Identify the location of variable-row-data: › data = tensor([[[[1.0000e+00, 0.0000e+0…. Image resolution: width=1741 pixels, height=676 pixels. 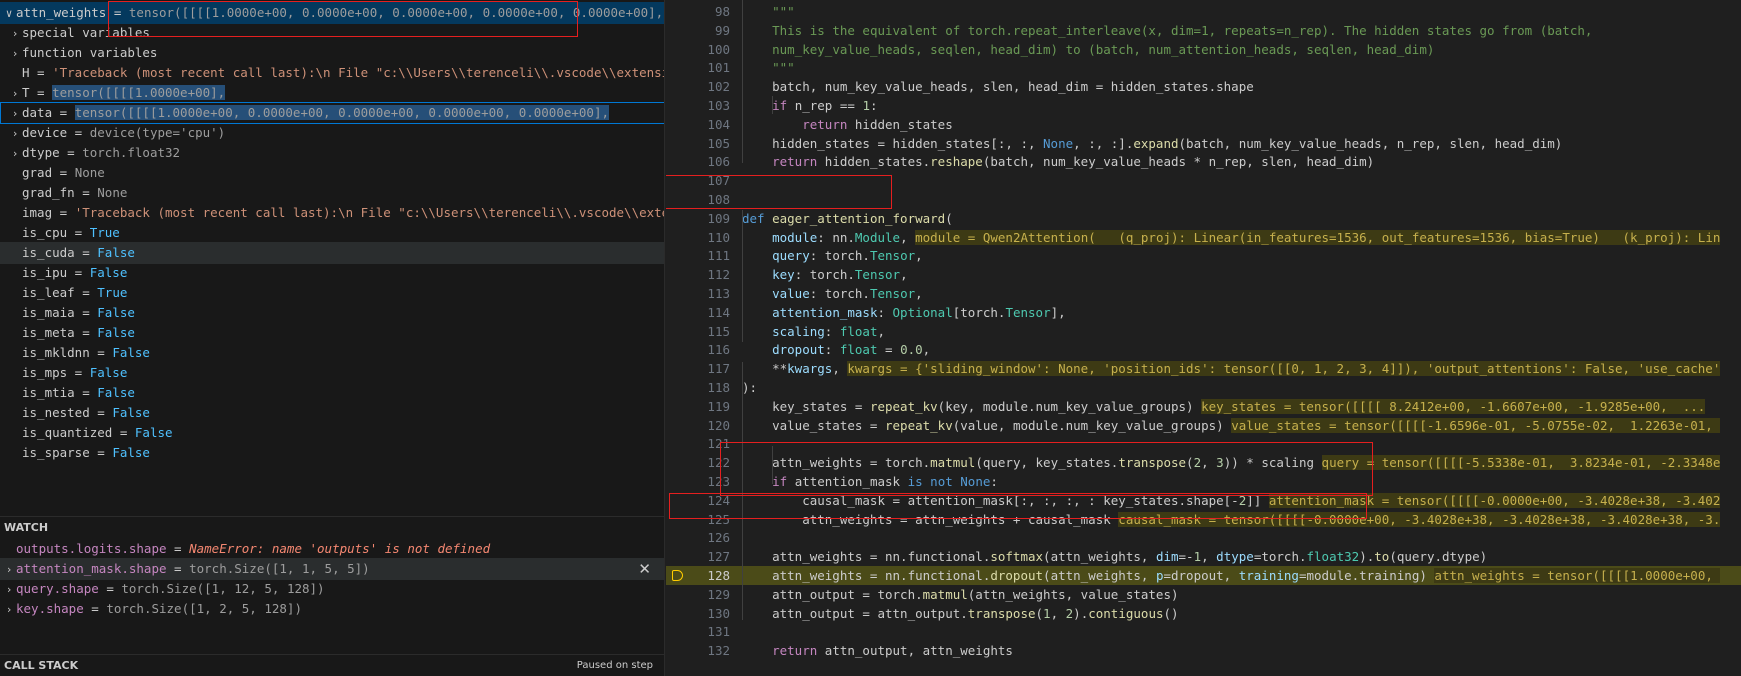
(332, 113).